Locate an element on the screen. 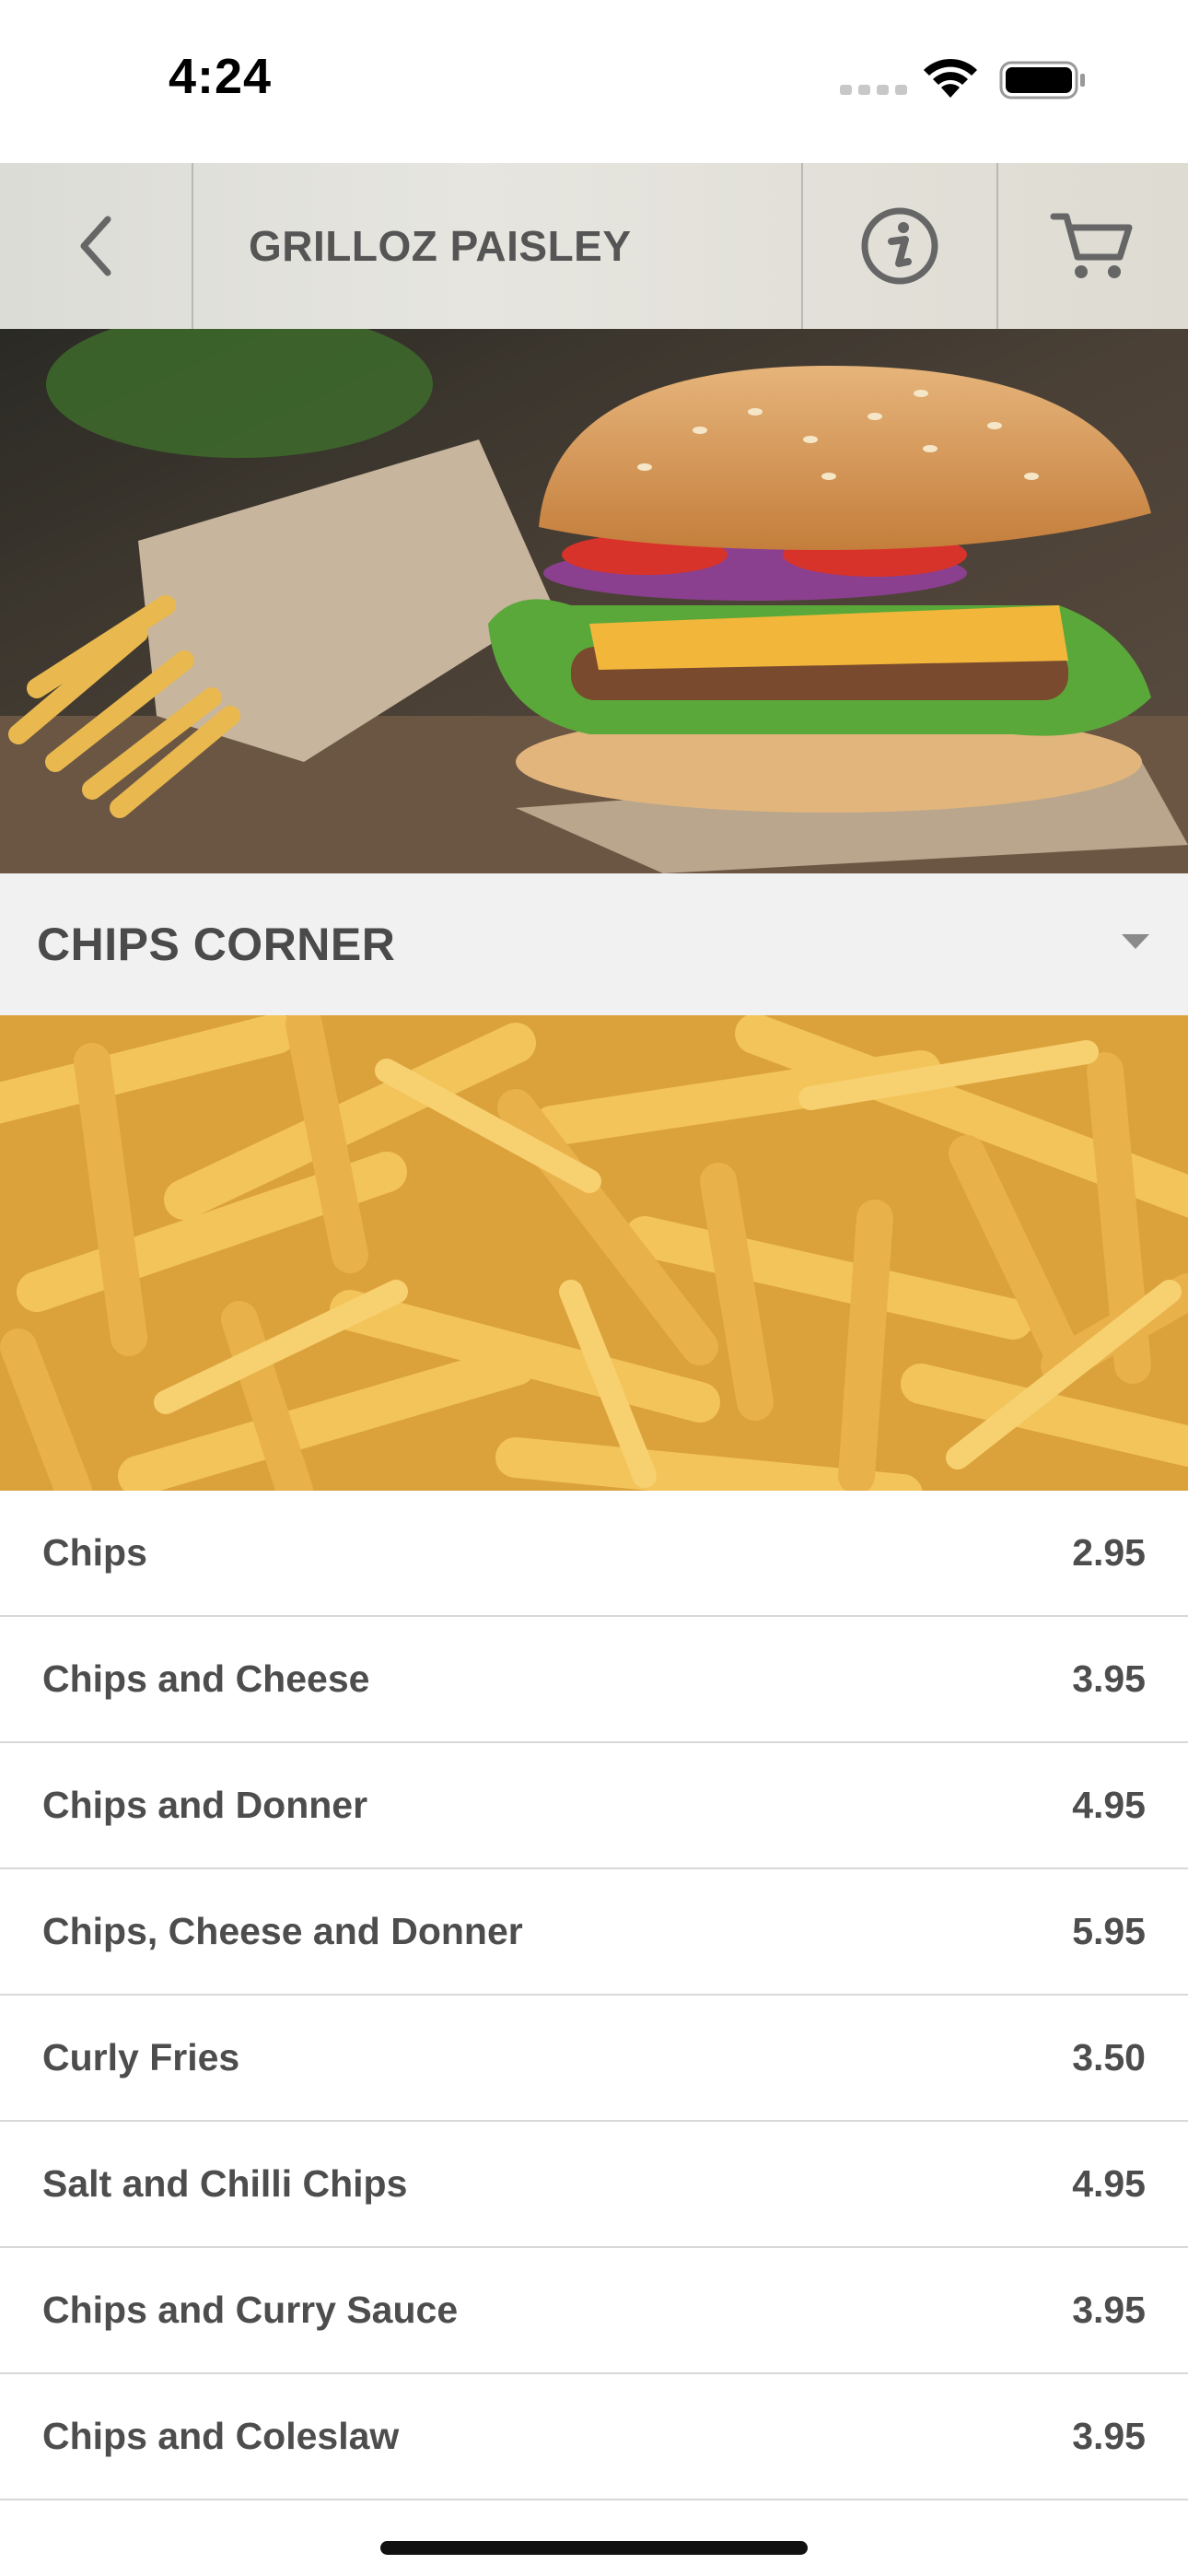  menu-item: Chips and Donner 4.95 is located at coordinates (594, 1806).